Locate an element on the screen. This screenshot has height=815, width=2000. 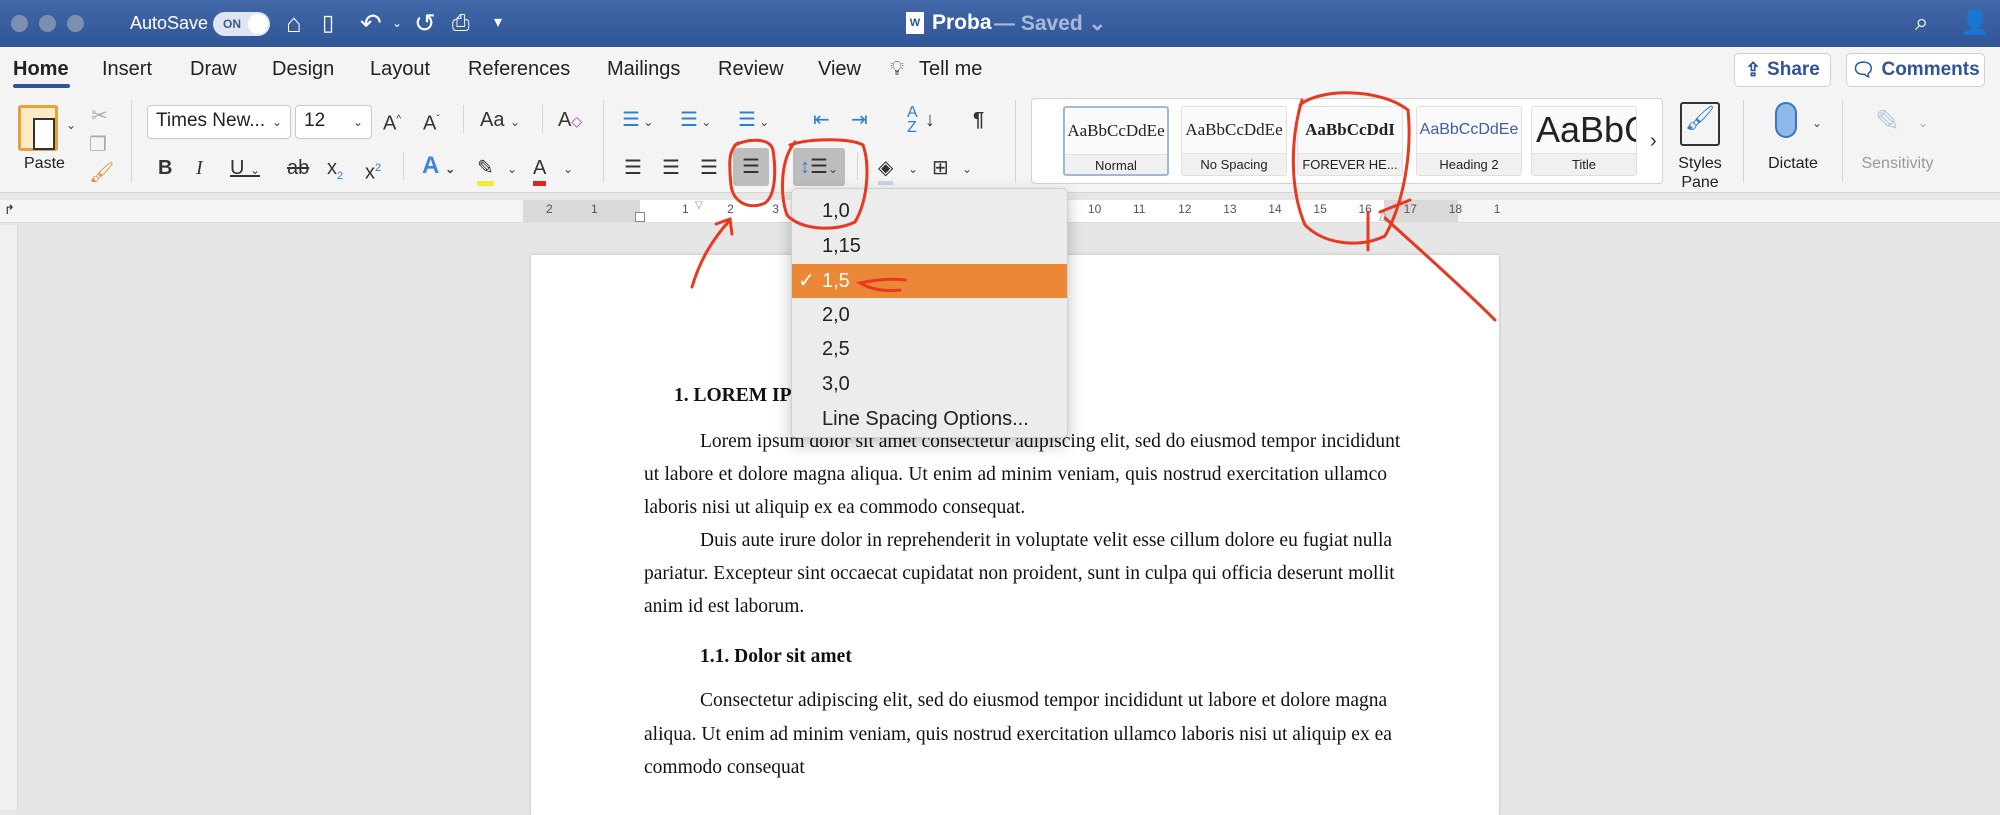
highlight-chevron-icon: ⌄ is located at coordinates (512, 169).